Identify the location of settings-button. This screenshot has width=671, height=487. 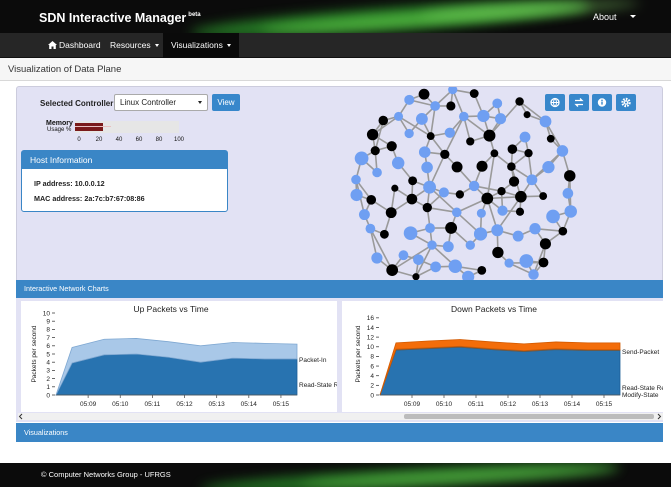
(626, 102).